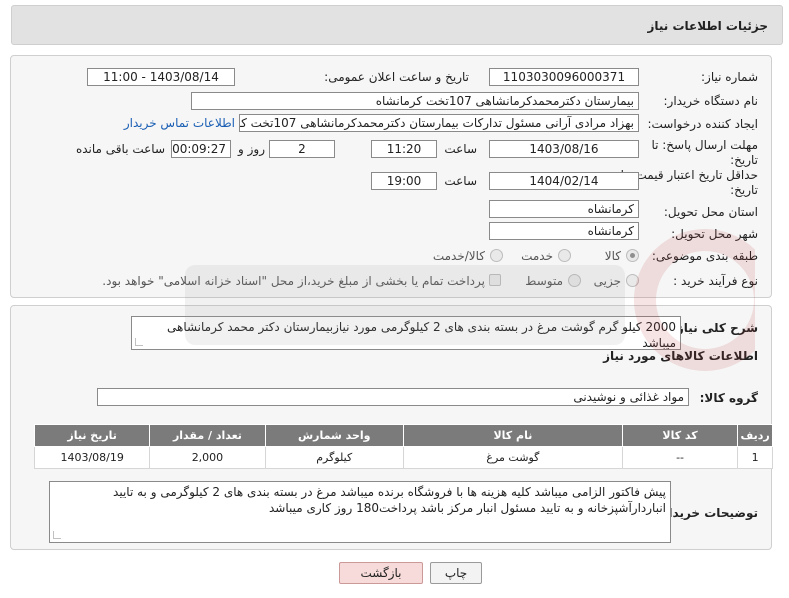  I want to click on remaining-time-field: 00:09:27, so click(201, 149).